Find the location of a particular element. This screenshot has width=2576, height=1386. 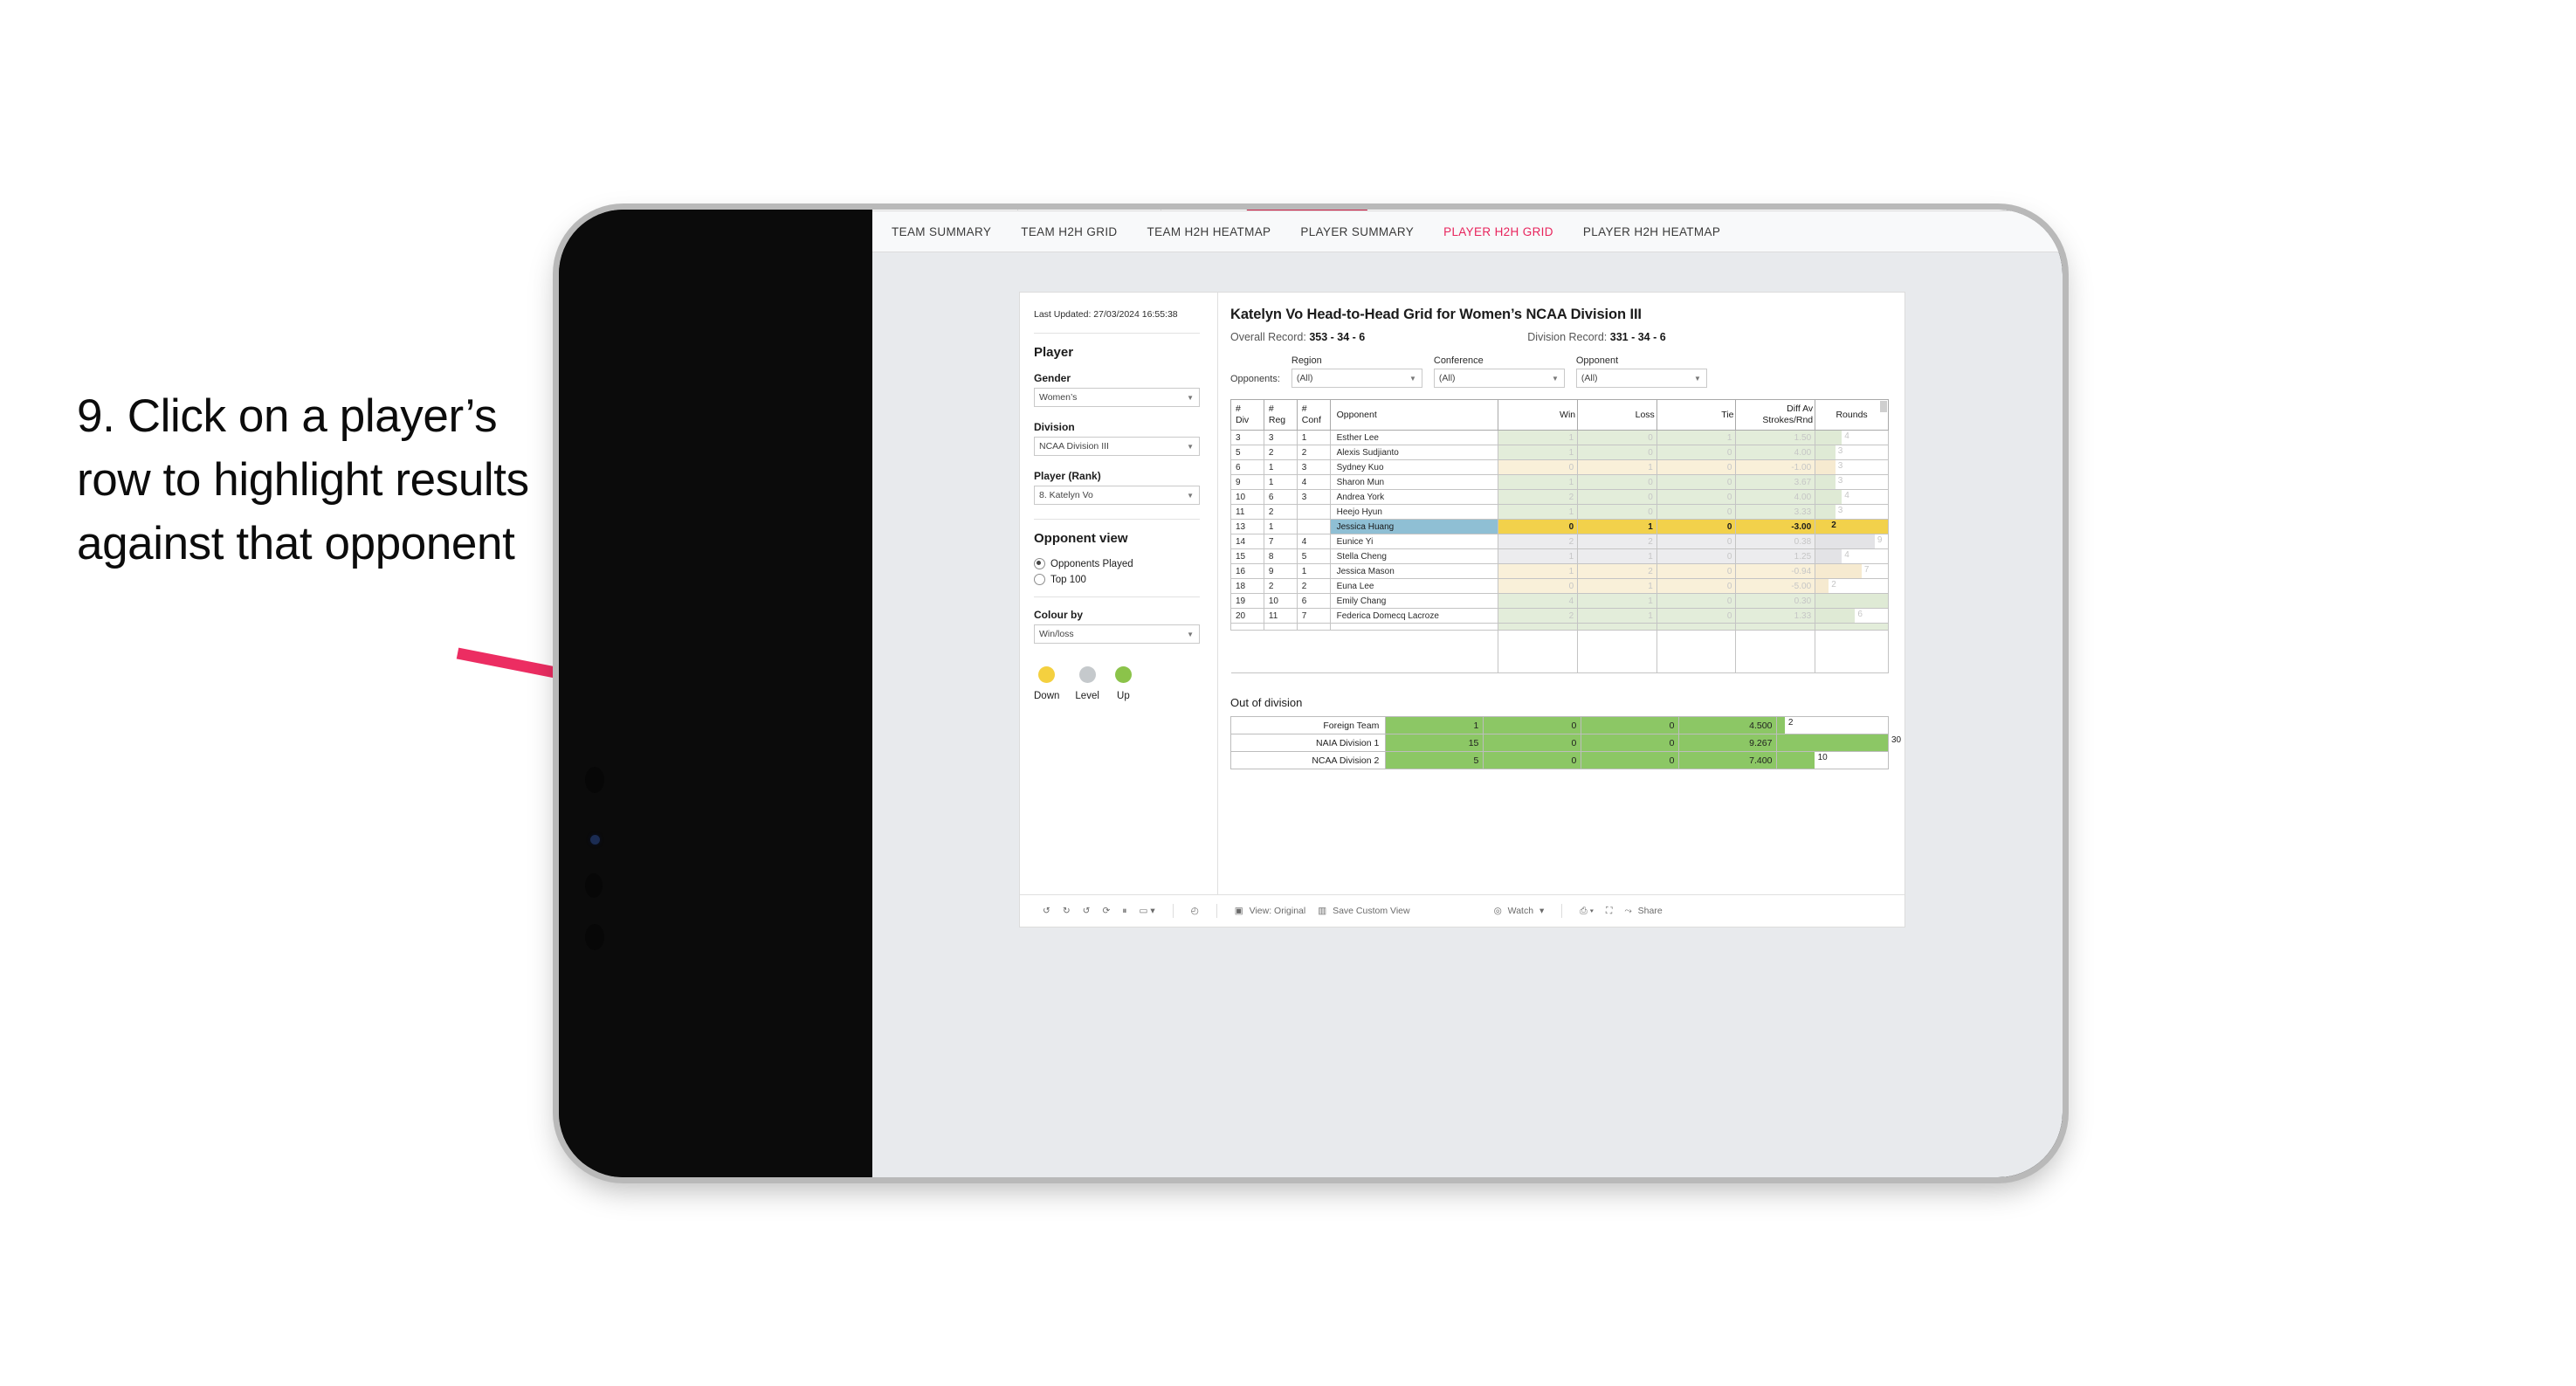

filter-label: Region is located at coordinates (1306, 361).